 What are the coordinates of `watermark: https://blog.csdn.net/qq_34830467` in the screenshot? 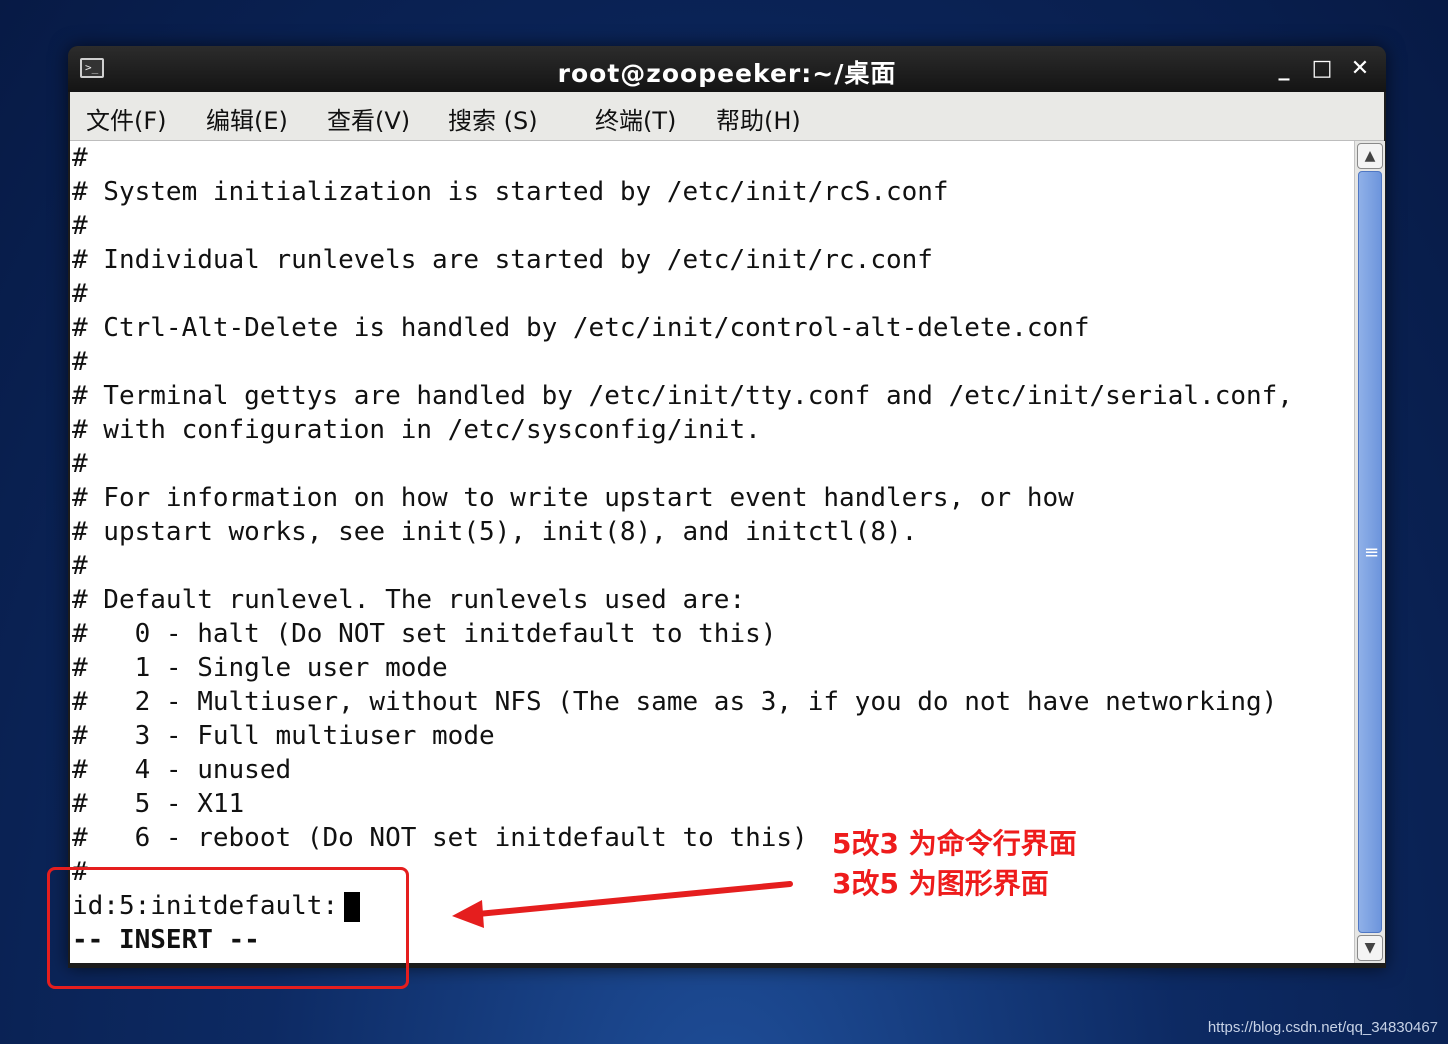 It's located at (1322, 1027).